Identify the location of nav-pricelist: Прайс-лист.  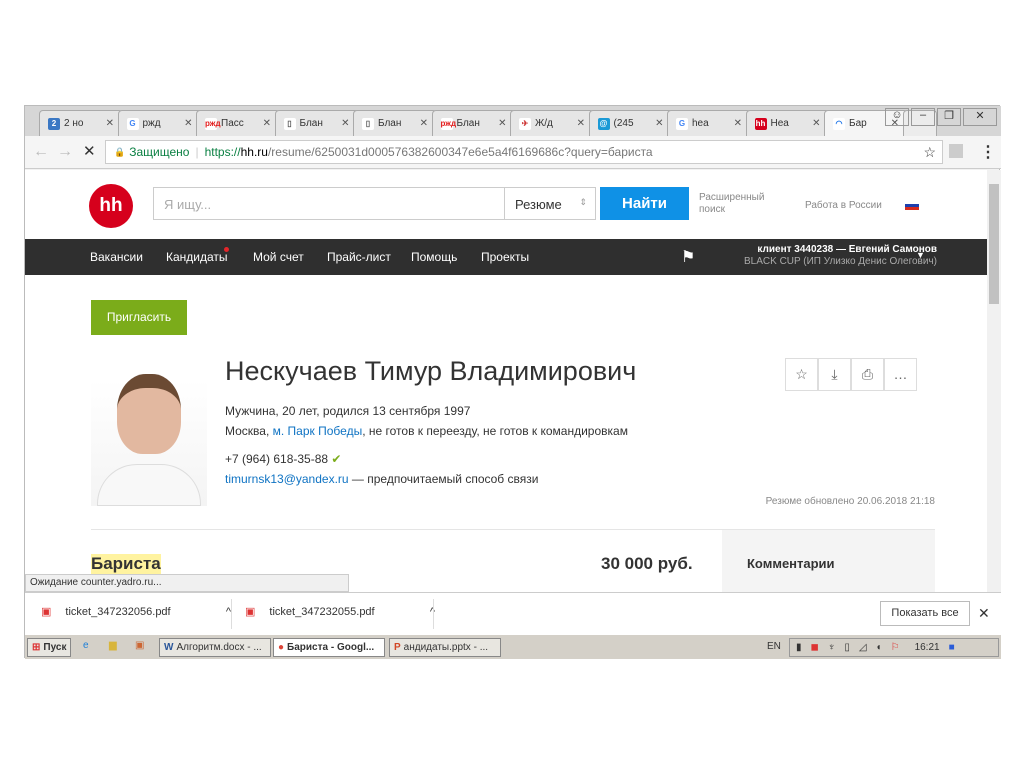
(359, 257).